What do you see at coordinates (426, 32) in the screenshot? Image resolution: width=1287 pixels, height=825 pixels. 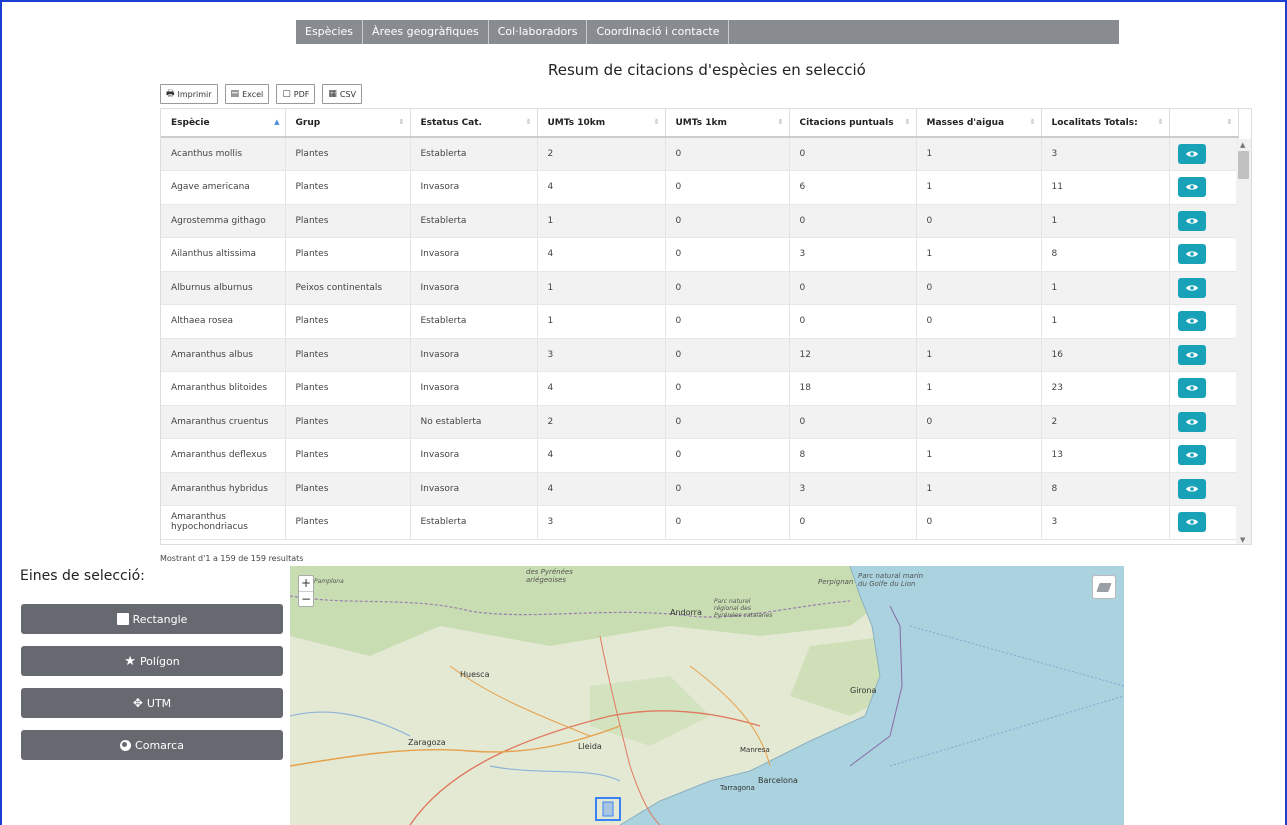 I see `nav-arees-geografiques: Àrees geogràfiques` at bounding box center [426, 32].